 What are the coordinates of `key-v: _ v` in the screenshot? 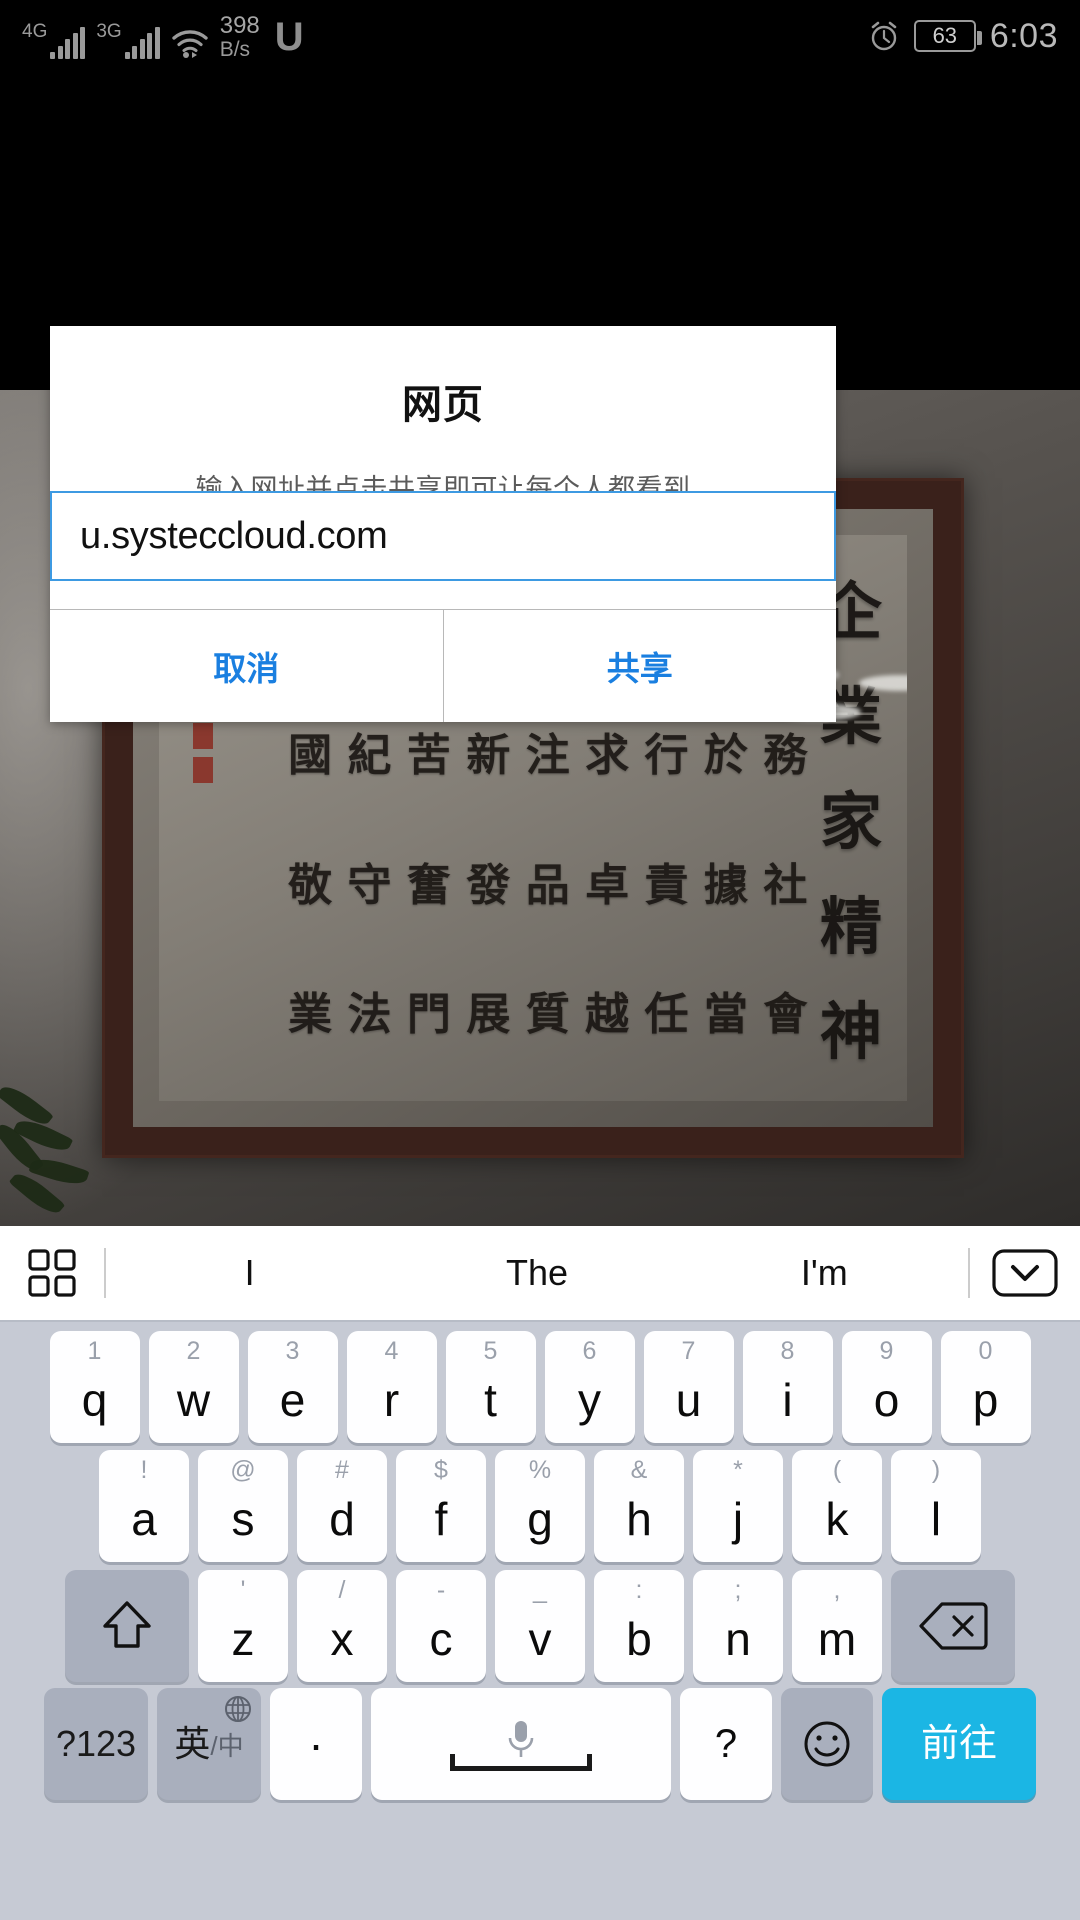 It's located at (540, 1626).